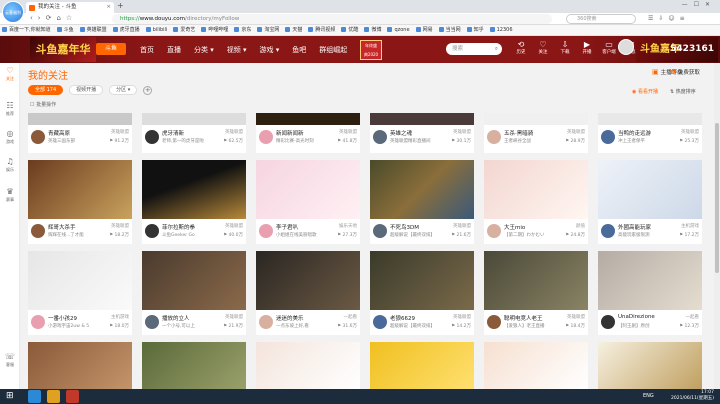 The width and height of the screenshot is (720, 404). What do you see at coordinates (123, 90) in the screenshot?
I see `filter-category: 分区 ▾` at bounding box center [123, 90].